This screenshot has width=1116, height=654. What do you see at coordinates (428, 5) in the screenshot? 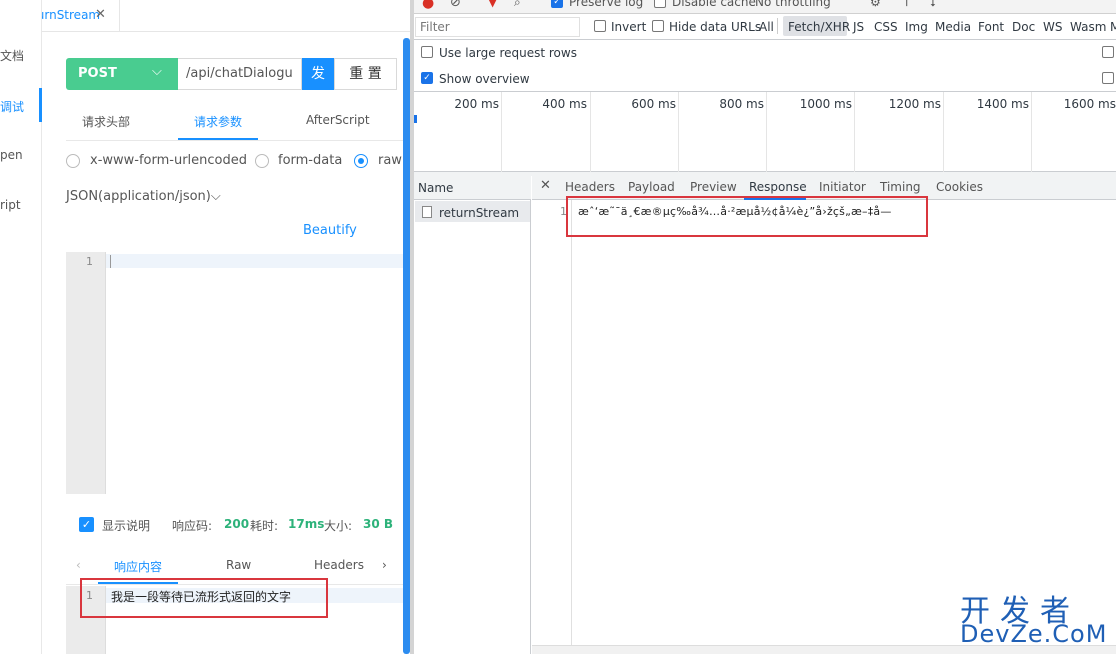
I see `record-icon: ●` at bounding box center [428, 5].